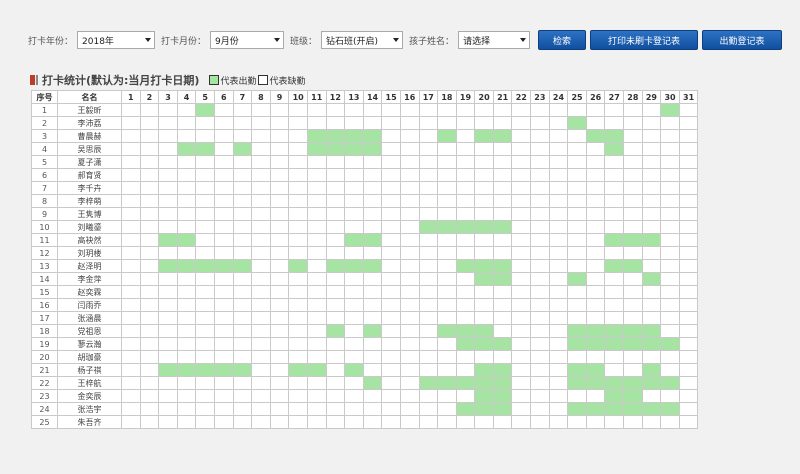  I want to click on search-button: 检索, so click(562, 40).